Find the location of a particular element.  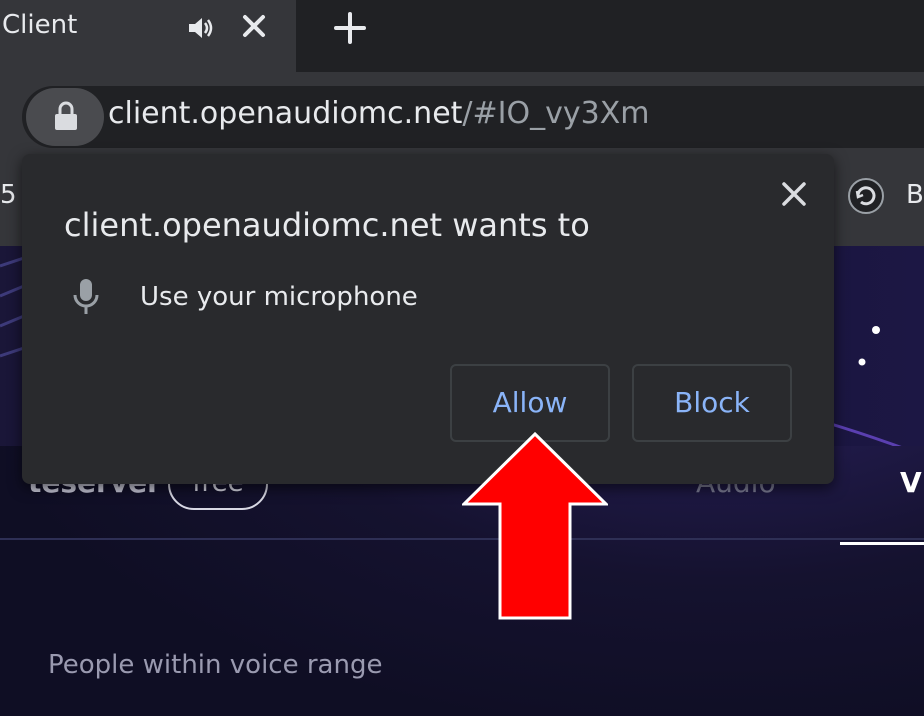

allow-button: Allow is located at coordinates (530, 403).